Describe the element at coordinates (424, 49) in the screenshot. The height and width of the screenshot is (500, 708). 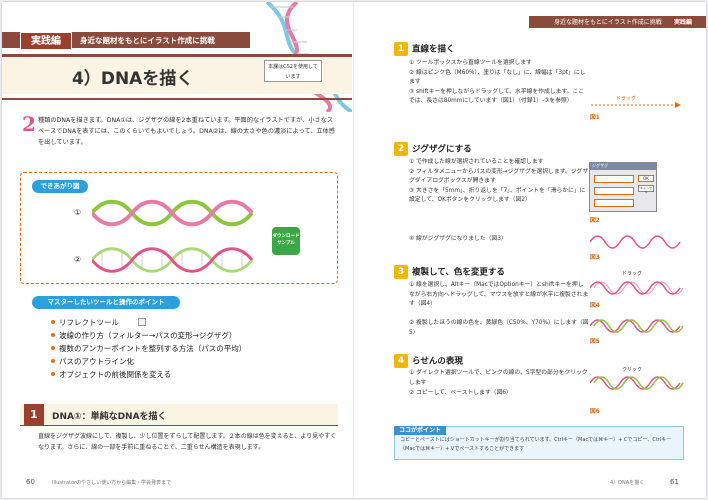
I see `step-1-heading: 1 直線を描く` at that location.